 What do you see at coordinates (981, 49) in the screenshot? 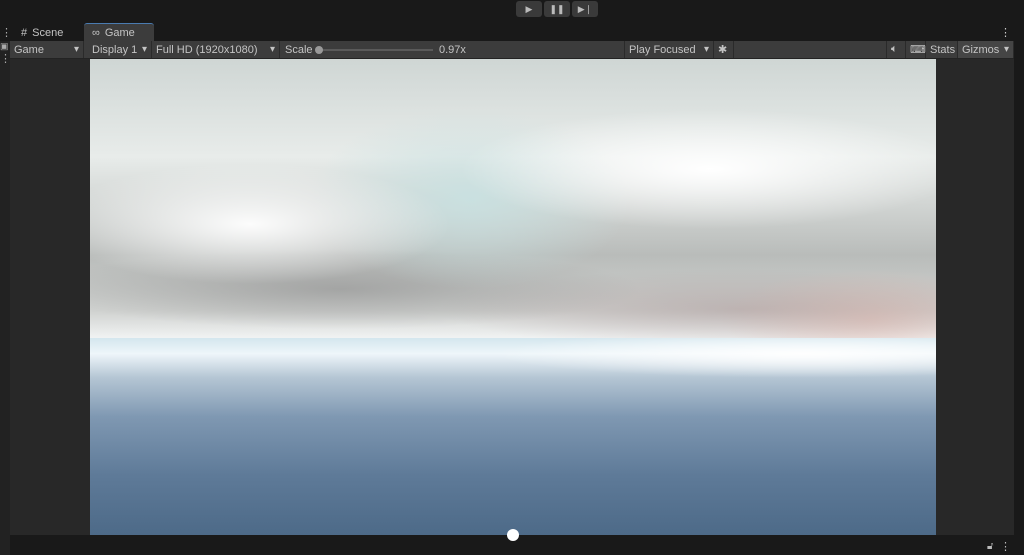
I see `gizmos-label: Gizmos` at bounding box center [981, 49].